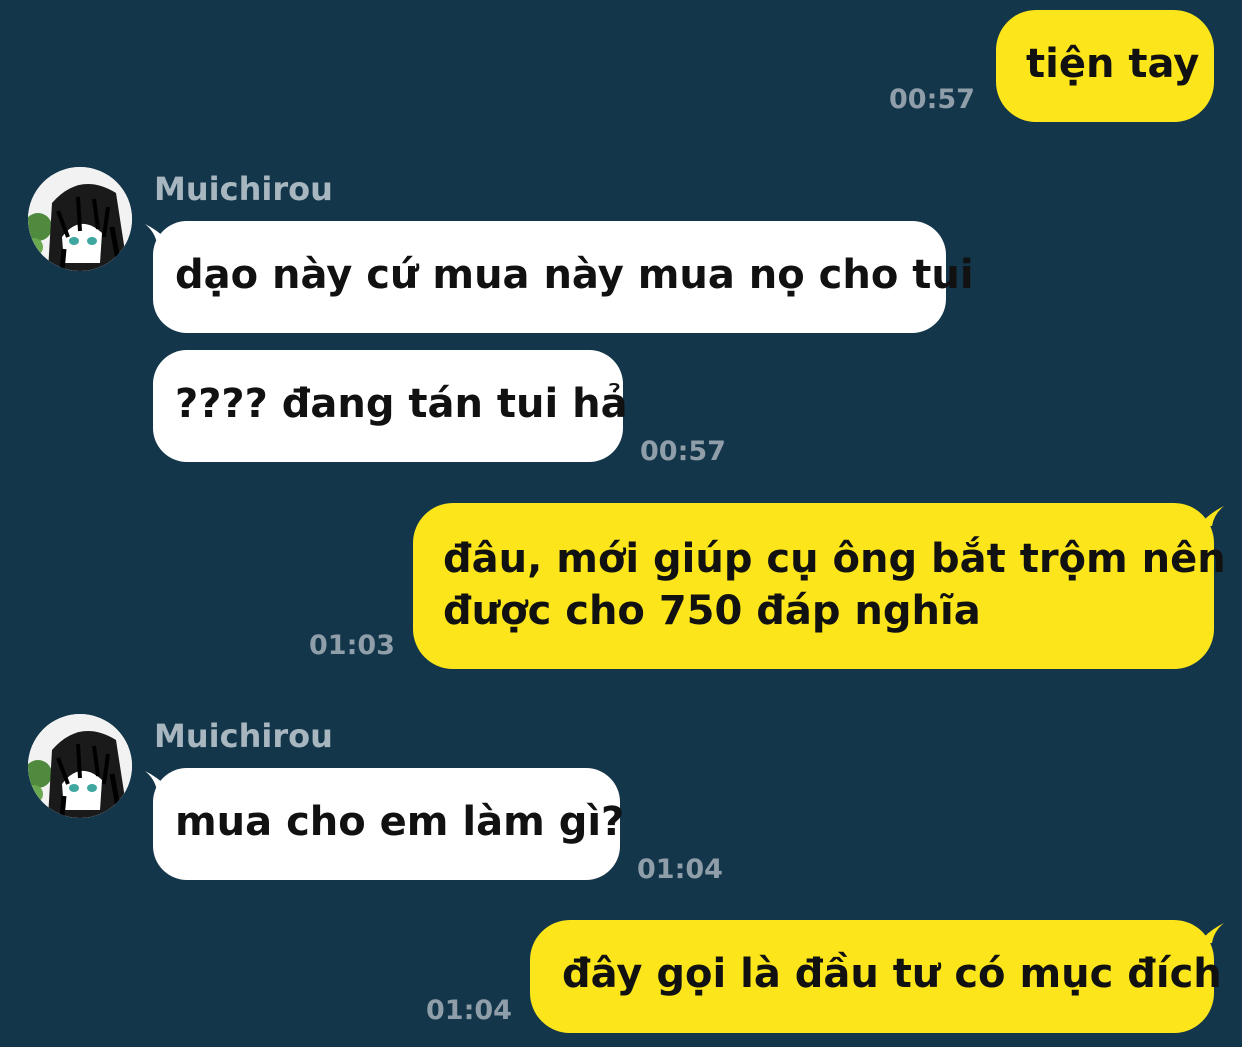 The width and height of the screenshot is (1242, 1047). I want to click on message-timestamp: 01:03, so click(352, 645).